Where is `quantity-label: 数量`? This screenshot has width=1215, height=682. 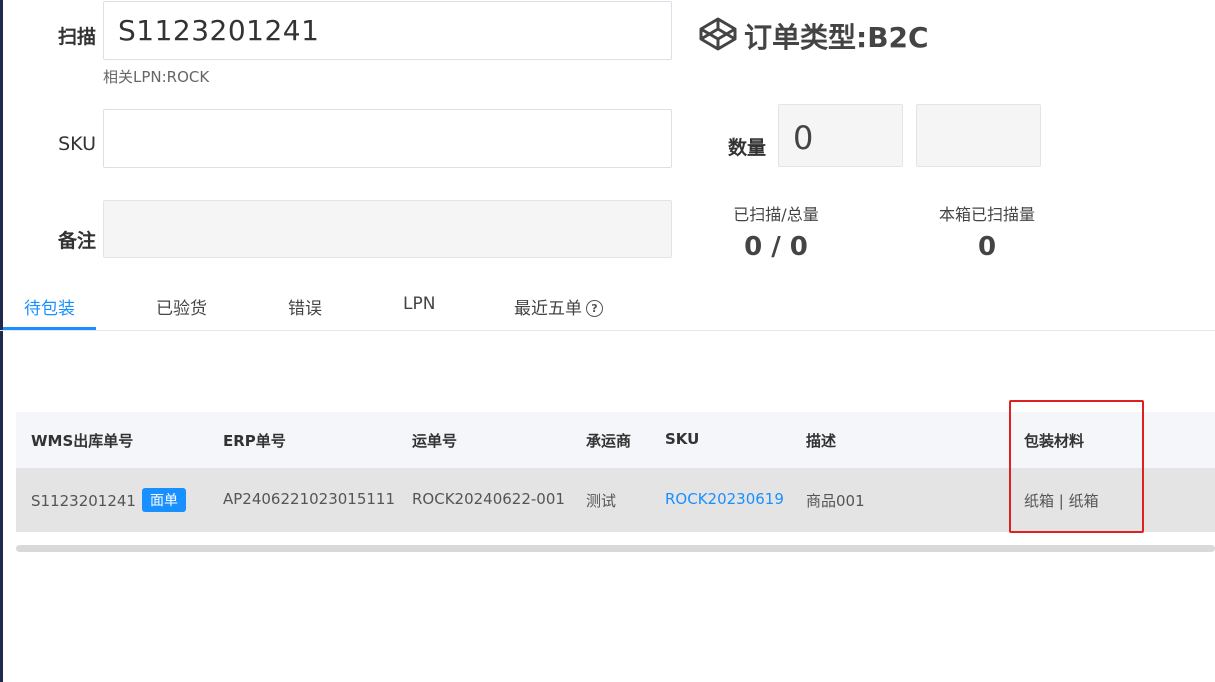 quantity-label: 数量 is located at coordinates (746, 148).